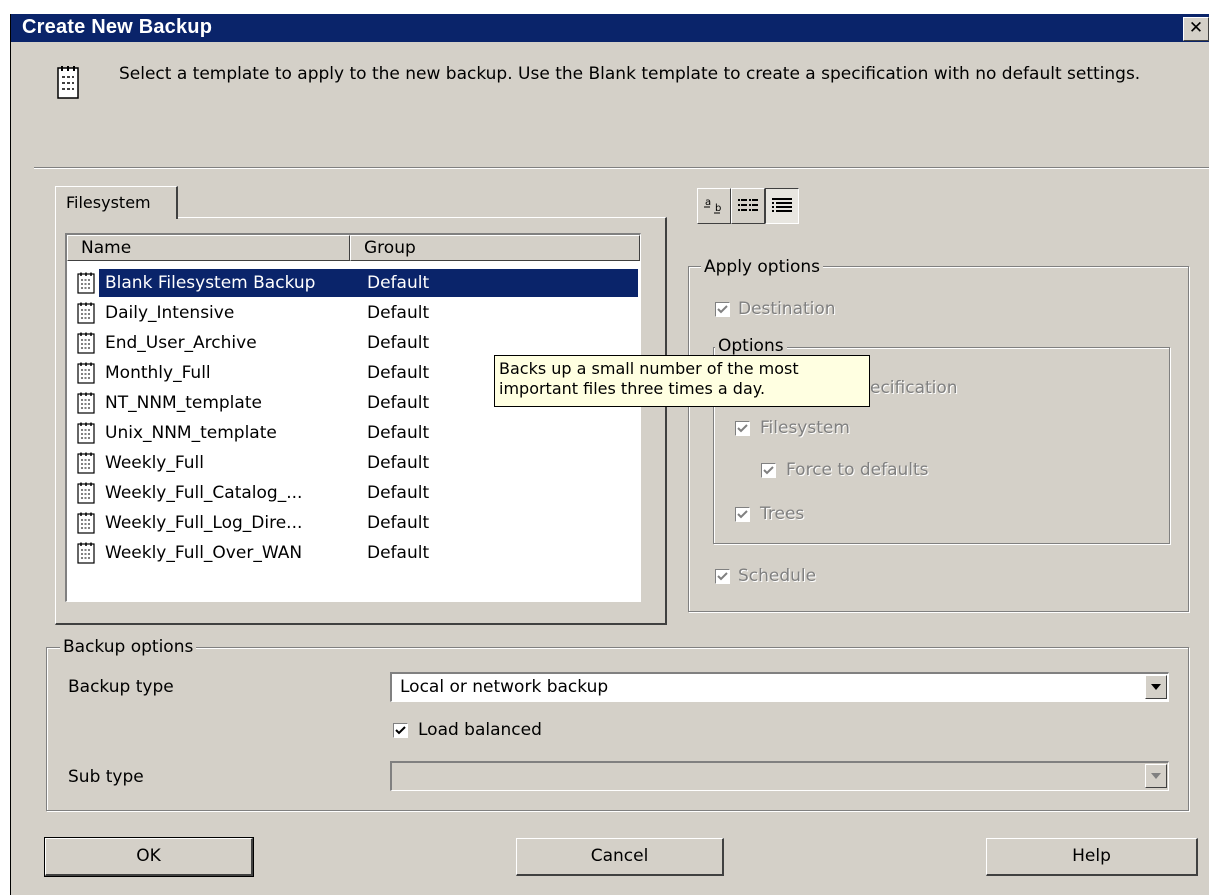 The width and height of the screenshot is (1209, 895). Describe the element at coordinates (170, 313) in the screenshot. I see `list-item-name: Daily_Intensive` at that location.